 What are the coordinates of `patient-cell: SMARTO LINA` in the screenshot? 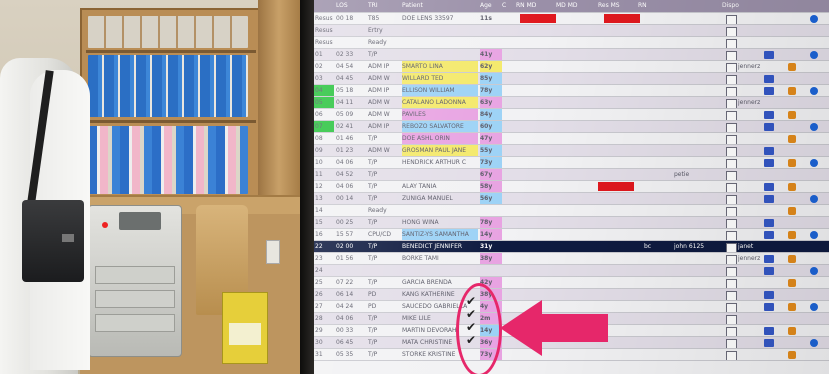 It's located at (440, 66).